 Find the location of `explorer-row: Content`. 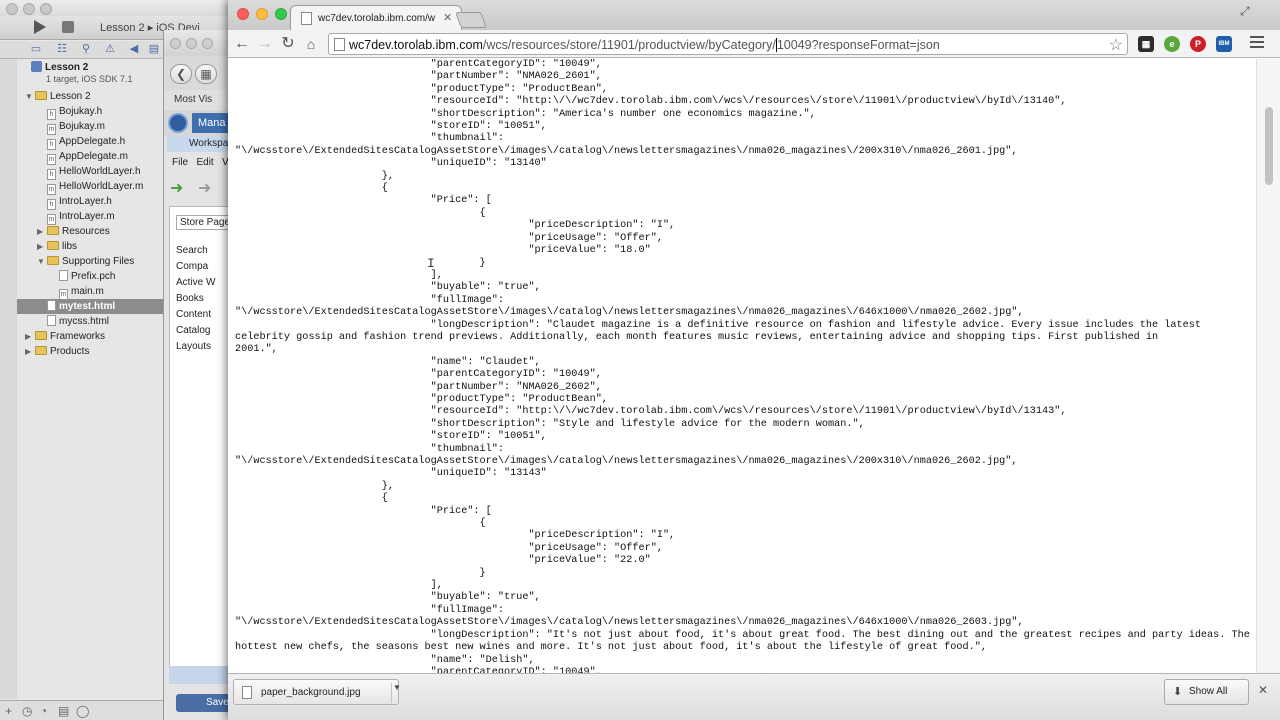

explorer-row: Content is located at coordinates (193, 314).